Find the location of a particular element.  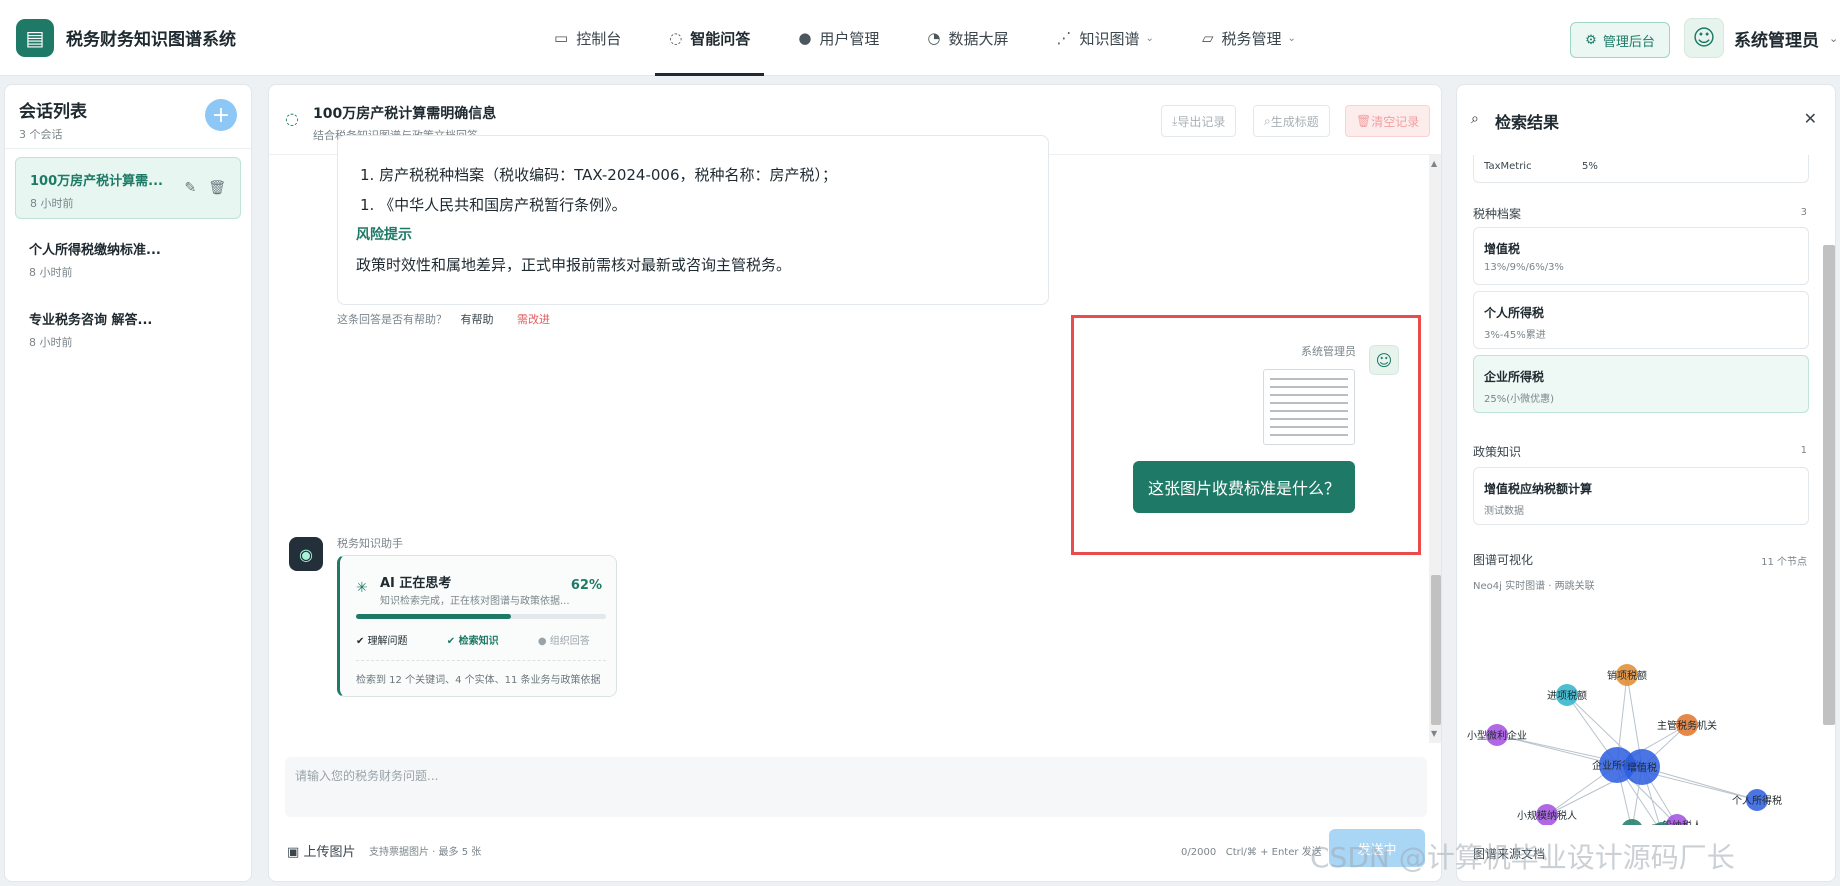

main-nav: ▭ 控制台 ◌ 智能问答 ● 用户管理 ◔ 数据大屏 ⋰ 知识图谱 ⌄ ▱ 税务管理 ⌄ is located at coordinates (935, 38).